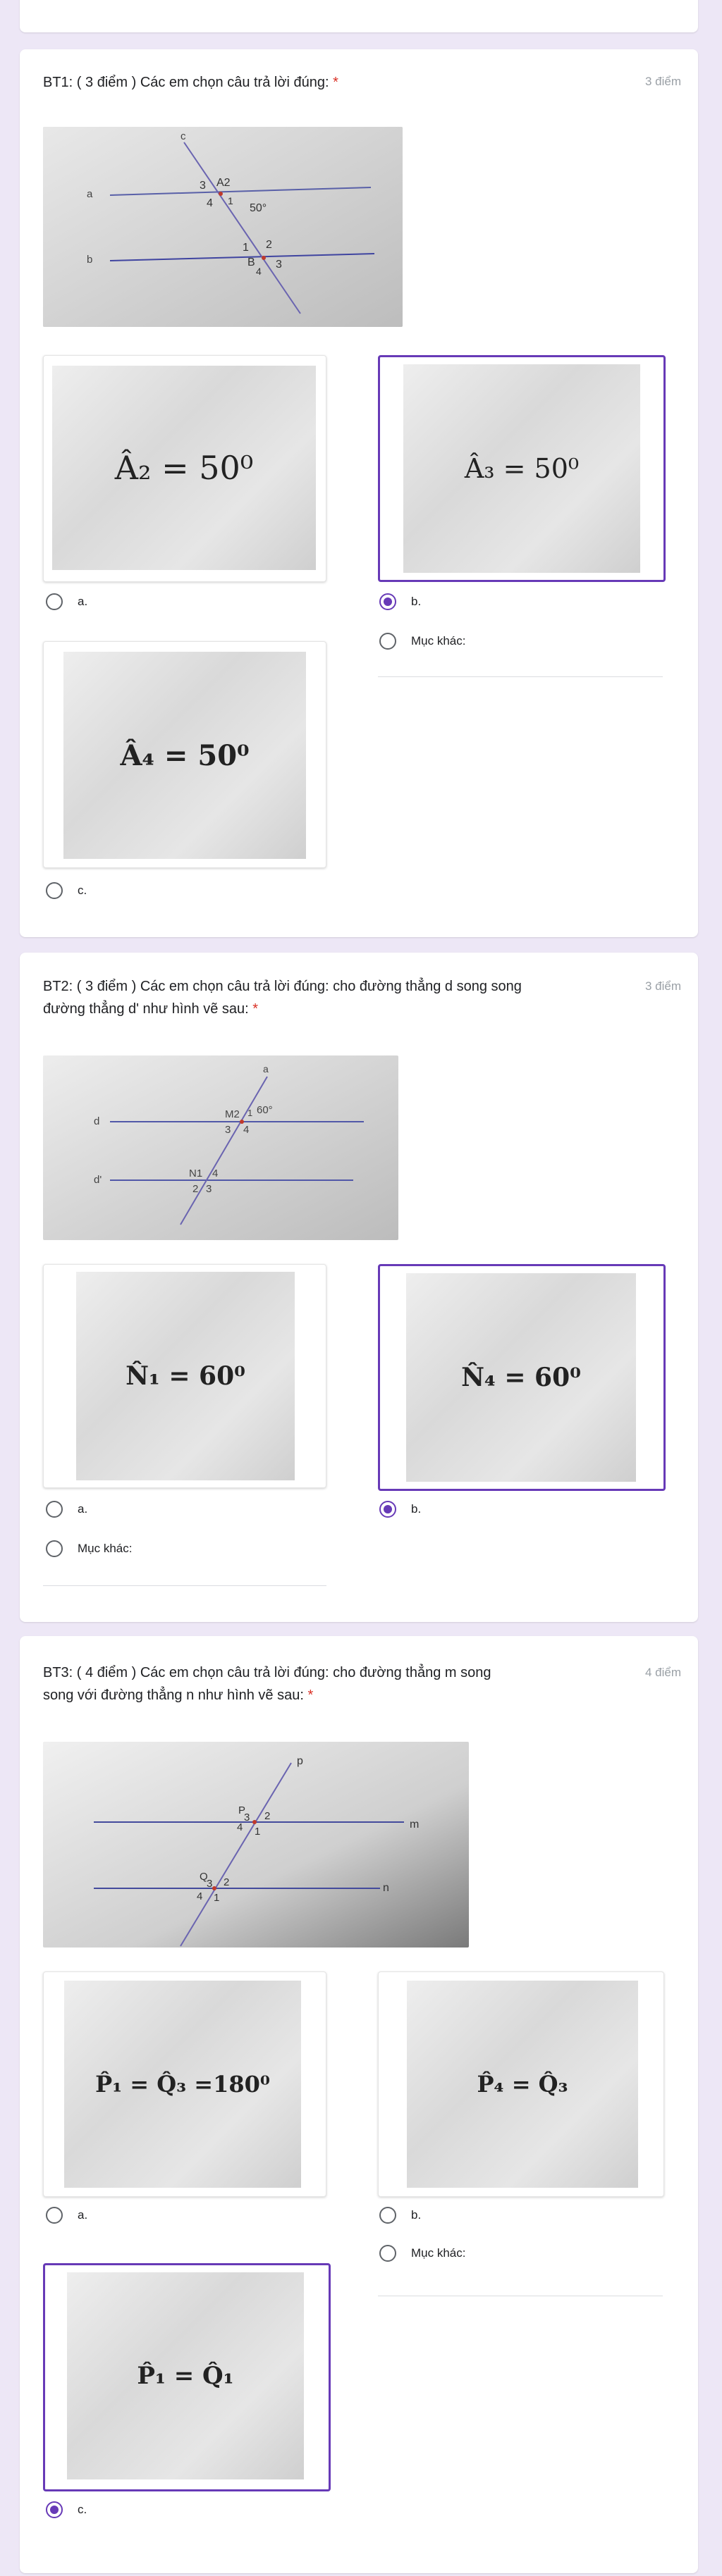 The width and height of the screenshot is (722, 2576). What do you see at coordinates (221, 1147) in the screenshot?
I see `question-diagram-image: a d d' M2 1 60° 3 4 N1 4 2 3` at bounding box center [221, 1147].